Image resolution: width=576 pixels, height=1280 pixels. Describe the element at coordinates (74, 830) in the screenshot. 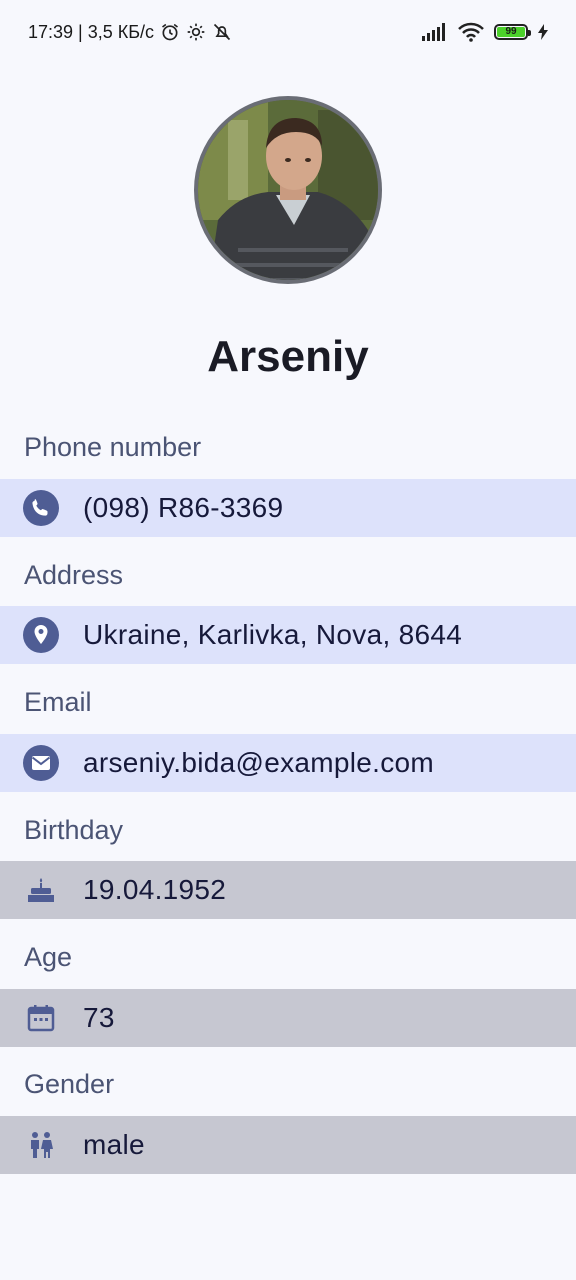

I see `birthday-label: Birthday` at that location.